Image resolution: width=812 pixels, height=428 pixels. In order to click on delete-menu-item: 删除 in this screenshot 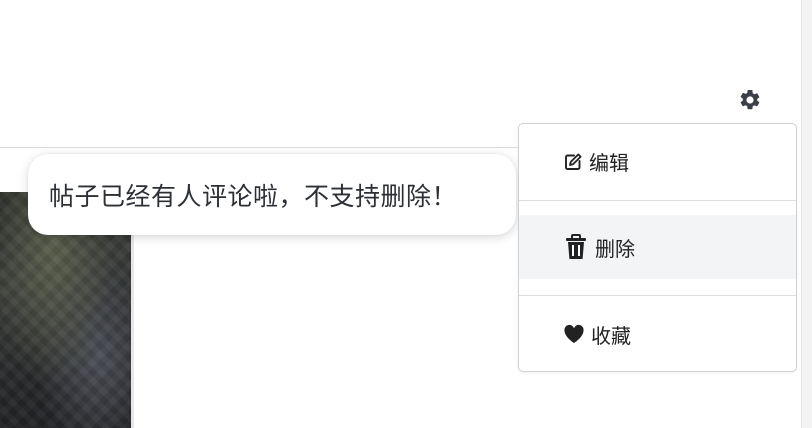, I will do `click(657, 247)`.